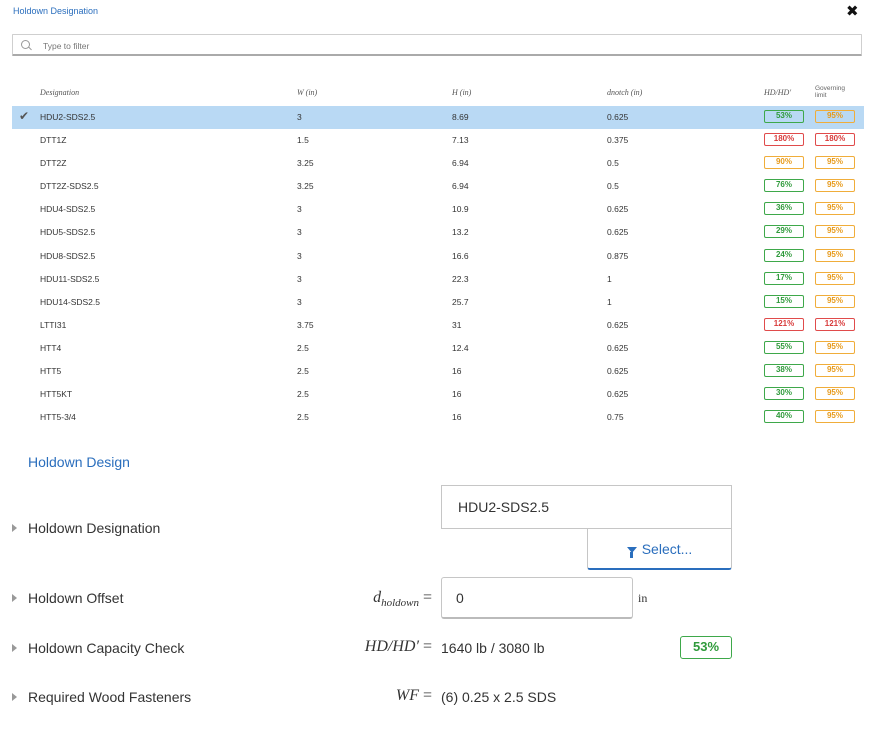 This screenshot has height=734, width=881. What do you see at coordinates (56, 11) in the screenshot?
I see `dialog-title: Holdown Designation` at bounding box center [56, 11].